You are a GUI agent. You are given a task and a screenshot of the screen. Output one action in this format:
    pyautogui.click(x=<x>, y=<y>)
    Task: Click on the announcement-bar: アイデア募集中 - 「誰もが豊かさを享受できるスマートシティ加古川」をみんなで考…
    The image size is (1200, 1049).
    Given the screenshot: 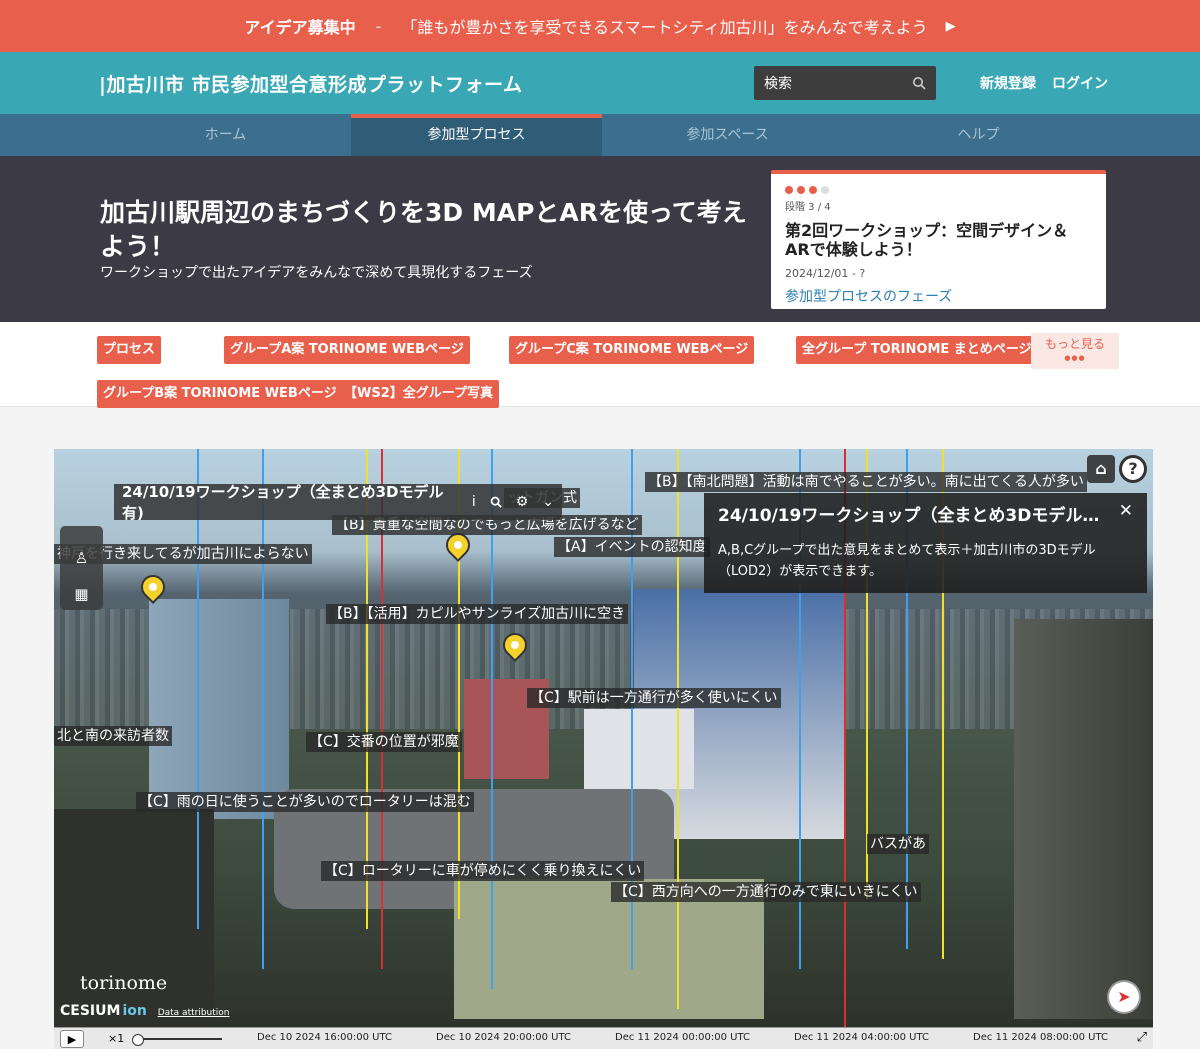 What is the action you would take?
    pyautogui.click(x=600, y=26)
    